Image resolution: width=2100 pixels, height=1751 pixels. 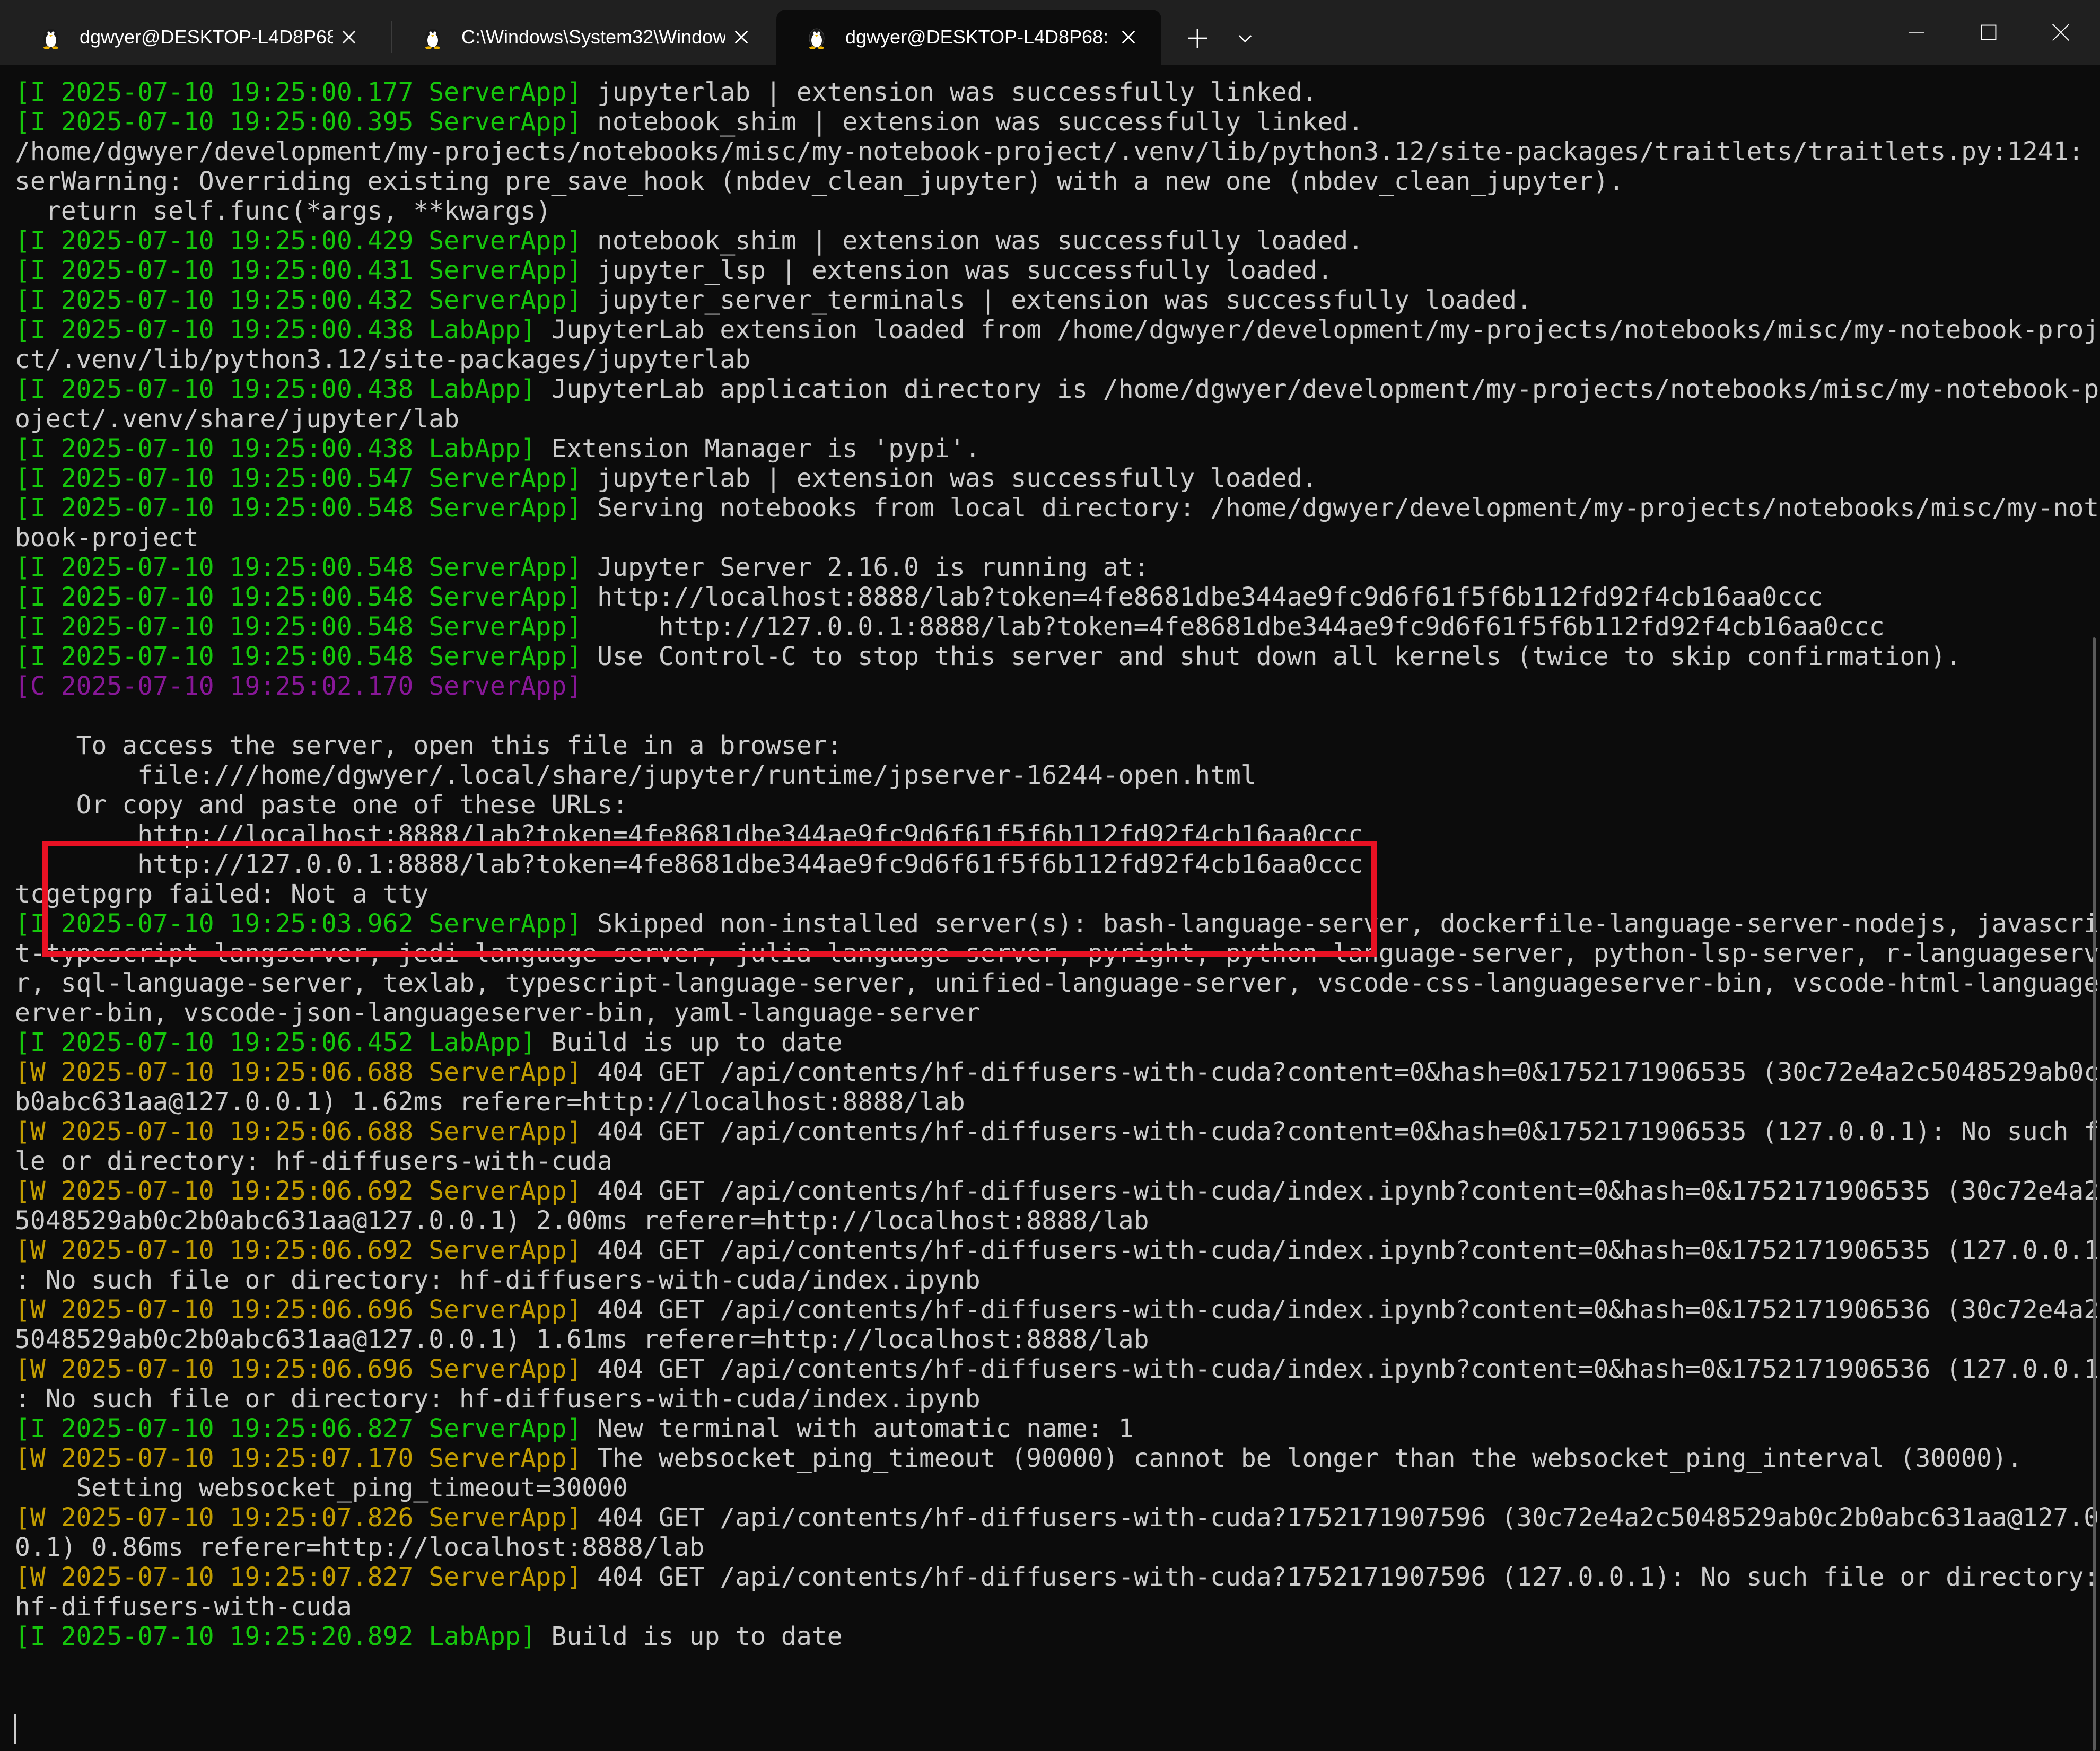 What do you see at coordinates (689, 1636) in the screenshot?
I see `log-message: Build is up to date` at bounding box center [689, 1636].